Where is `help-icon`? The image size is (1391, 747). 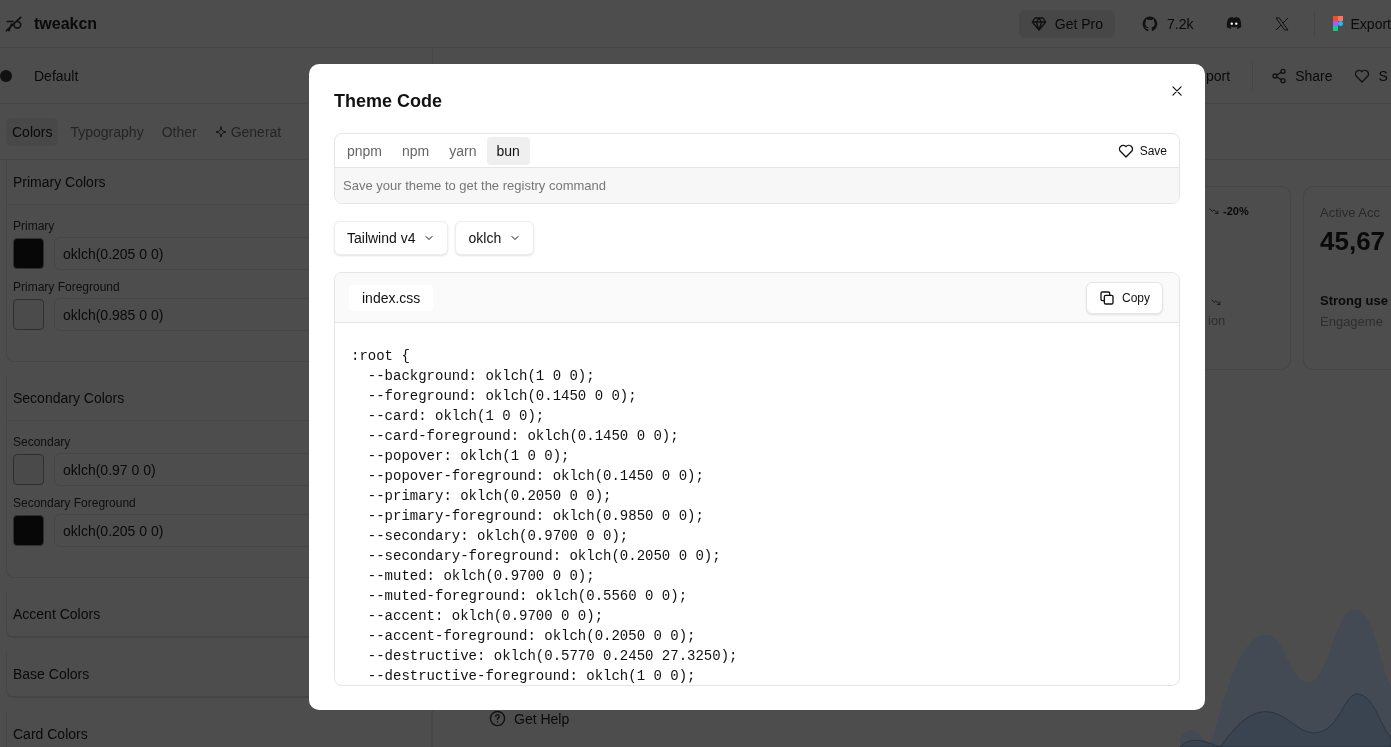
help-icon is located at coordinates (497, 718).